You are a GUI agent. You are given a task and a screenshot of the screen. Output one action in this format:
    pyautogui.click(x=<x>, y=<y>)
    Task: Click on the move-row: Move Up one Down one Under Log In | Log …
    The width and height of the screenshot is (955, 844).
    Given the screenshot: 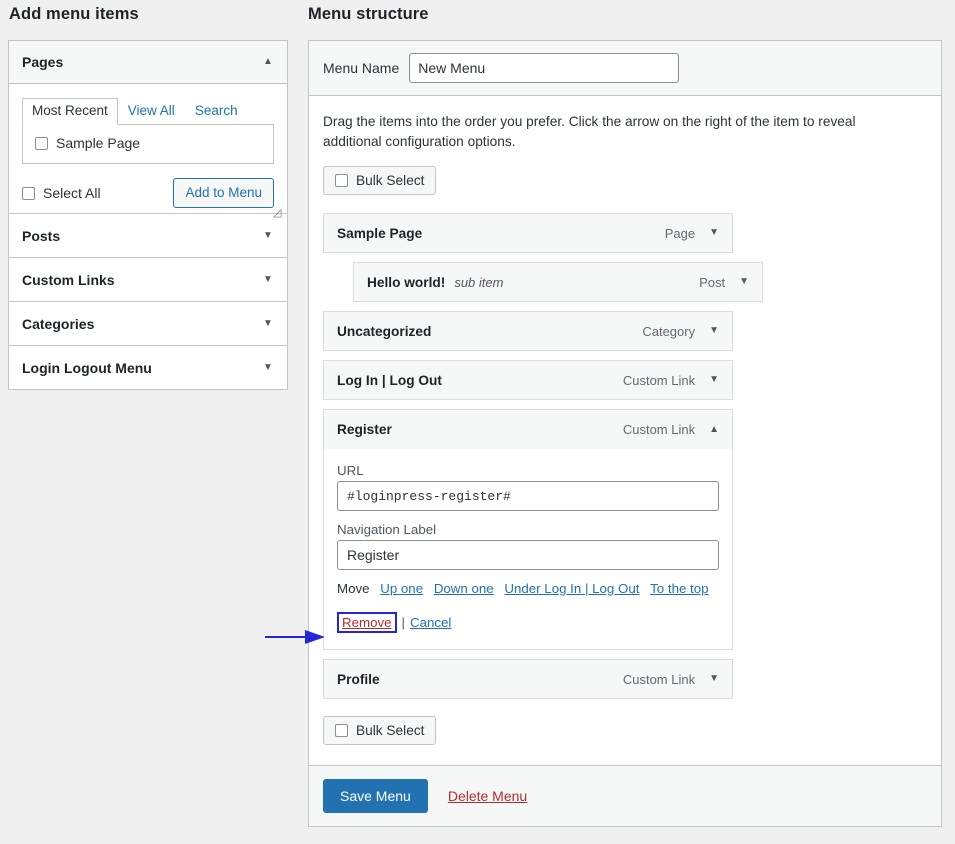 What is the action you would take?
    pyautogui.click(x=528, y=588)
    